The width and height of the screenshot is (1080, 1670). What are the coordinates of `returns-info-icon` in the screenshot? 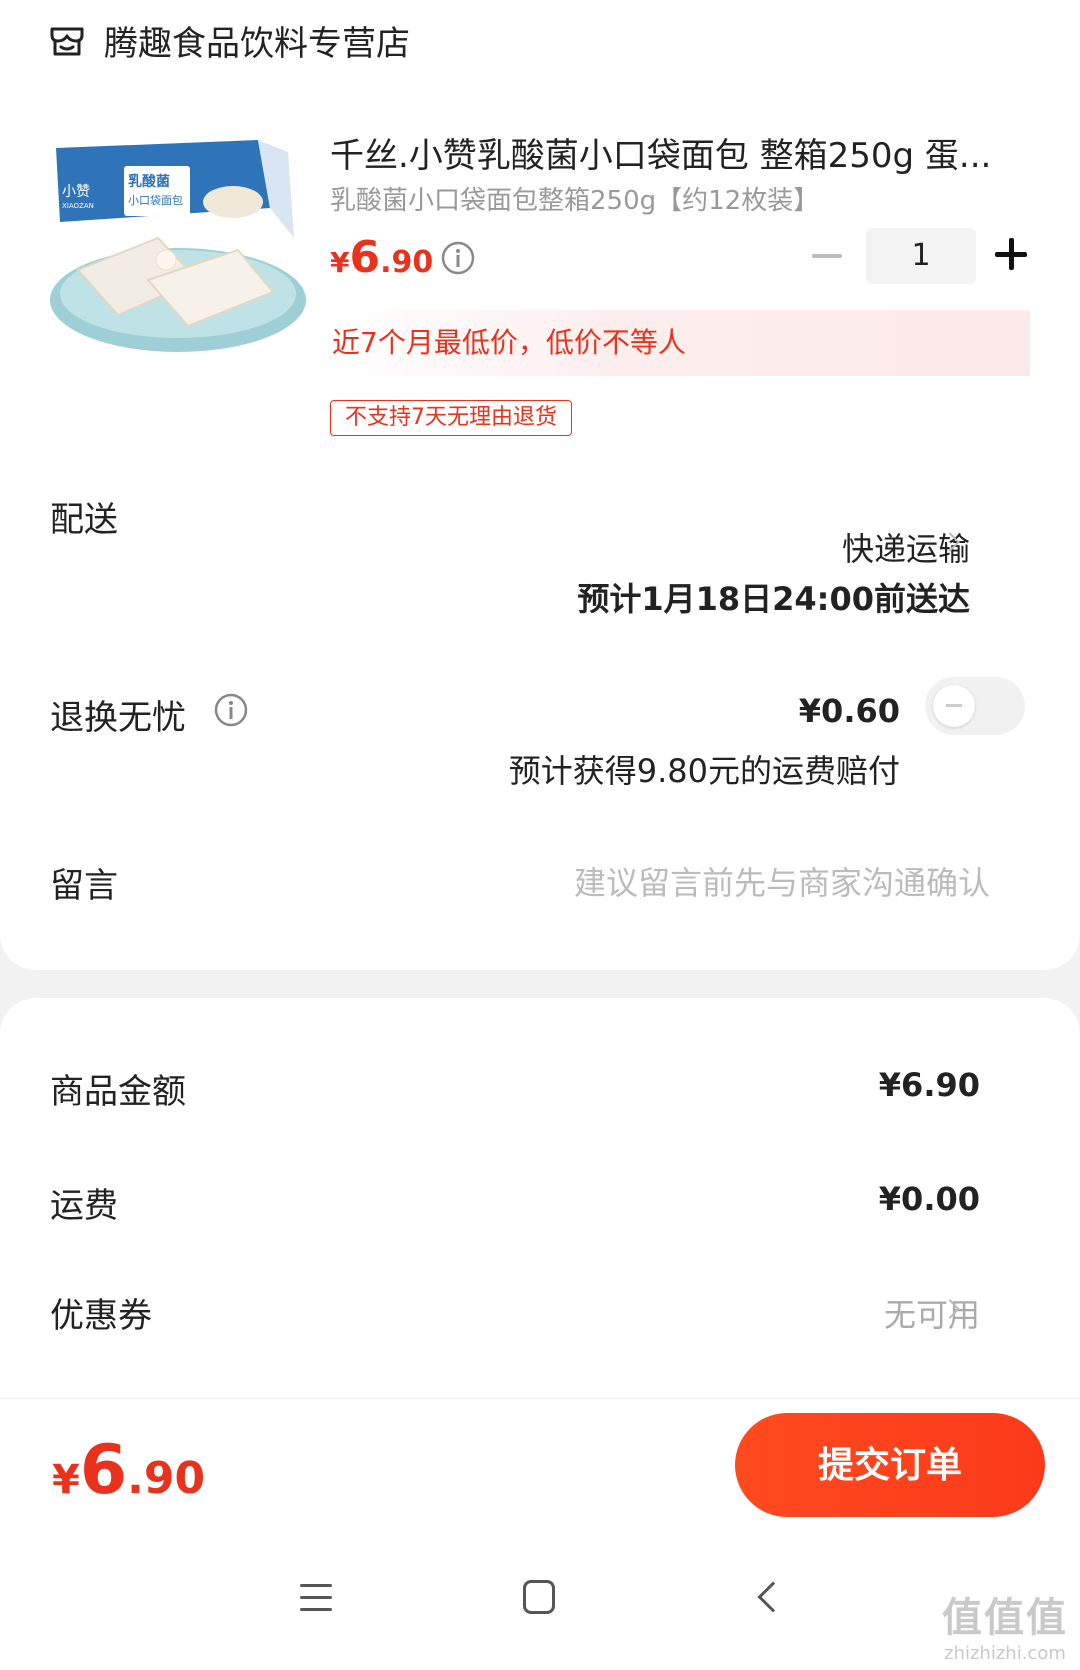 It's located at (231, 710).